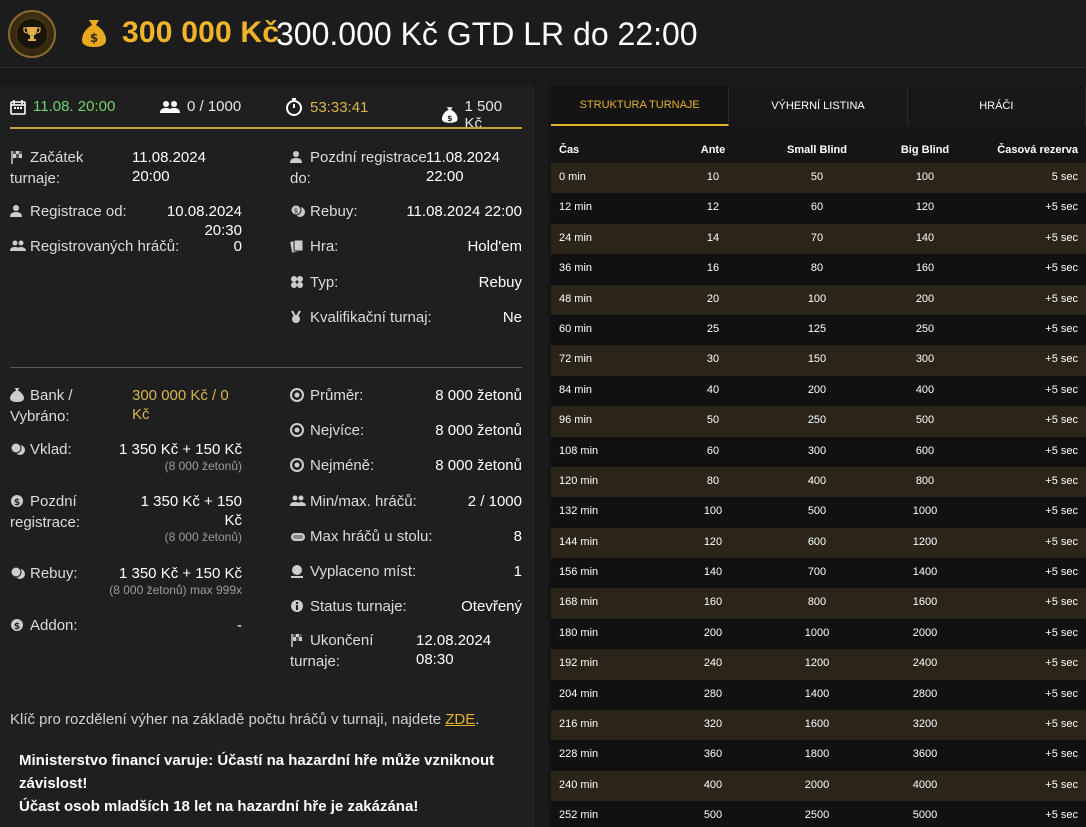 Image resolution: width=1086 pixels, height=827 pixels. Describe the element at coordinates (713, 602) in the screenshot. I see `cell-ante: 160` at that location.